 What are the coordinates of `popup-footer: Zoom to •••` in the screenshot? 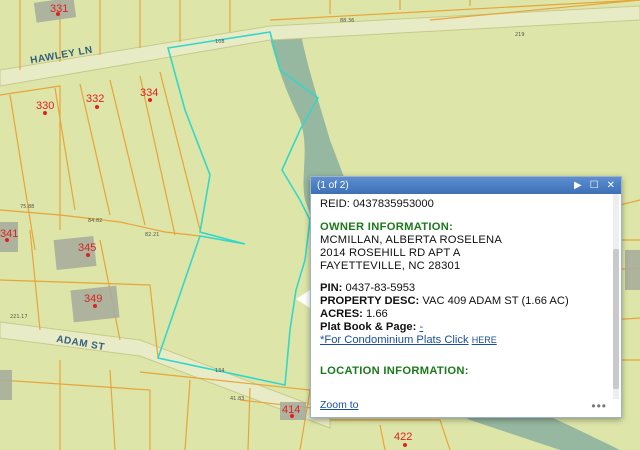 It's located at (463, 406).